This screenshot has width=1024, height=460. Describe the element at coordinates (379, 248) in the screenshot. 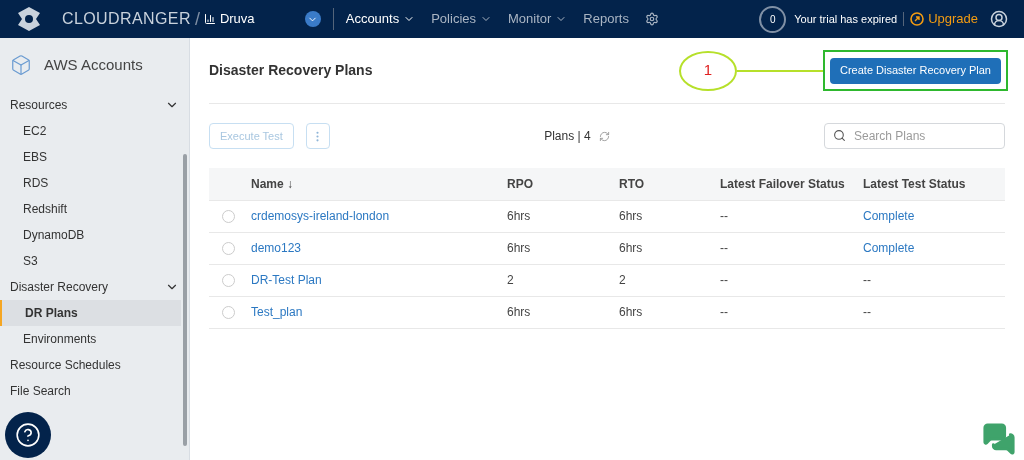

I see `plan-name-link: demo123` at that location.